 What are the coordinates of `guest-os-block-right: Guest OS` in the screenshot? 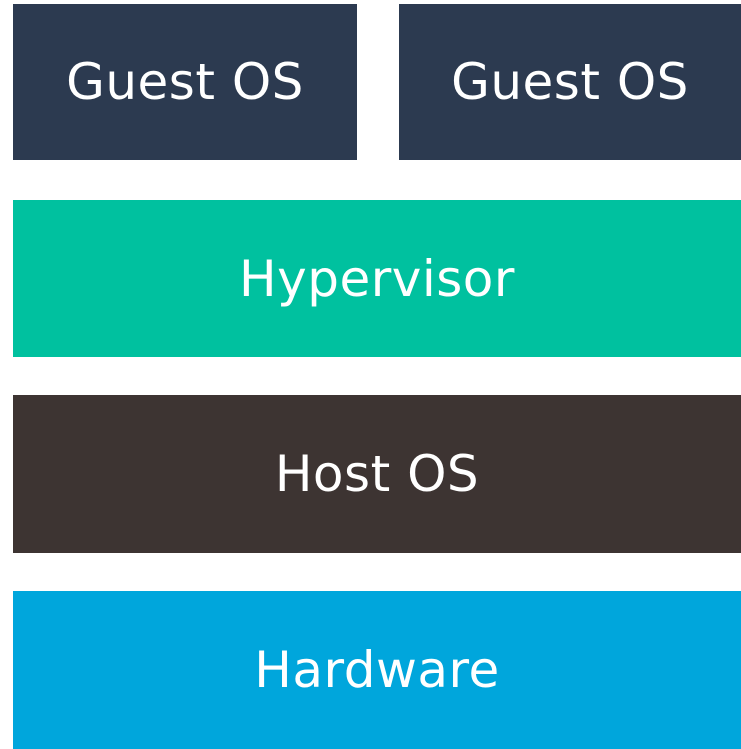 It's located at (570, 82).